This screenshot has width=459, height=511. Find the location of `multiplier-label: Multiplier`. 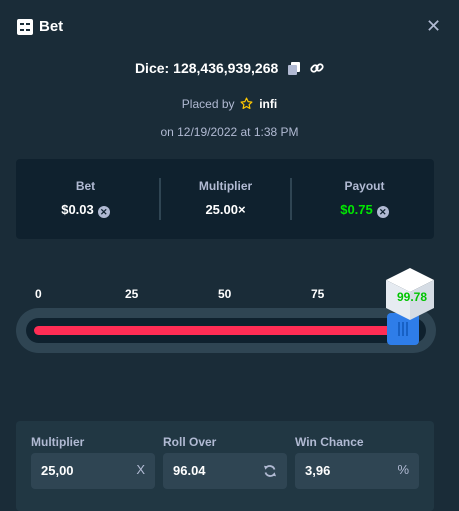

multiplier-label: Multiplier is located at coordinates (58, 442).